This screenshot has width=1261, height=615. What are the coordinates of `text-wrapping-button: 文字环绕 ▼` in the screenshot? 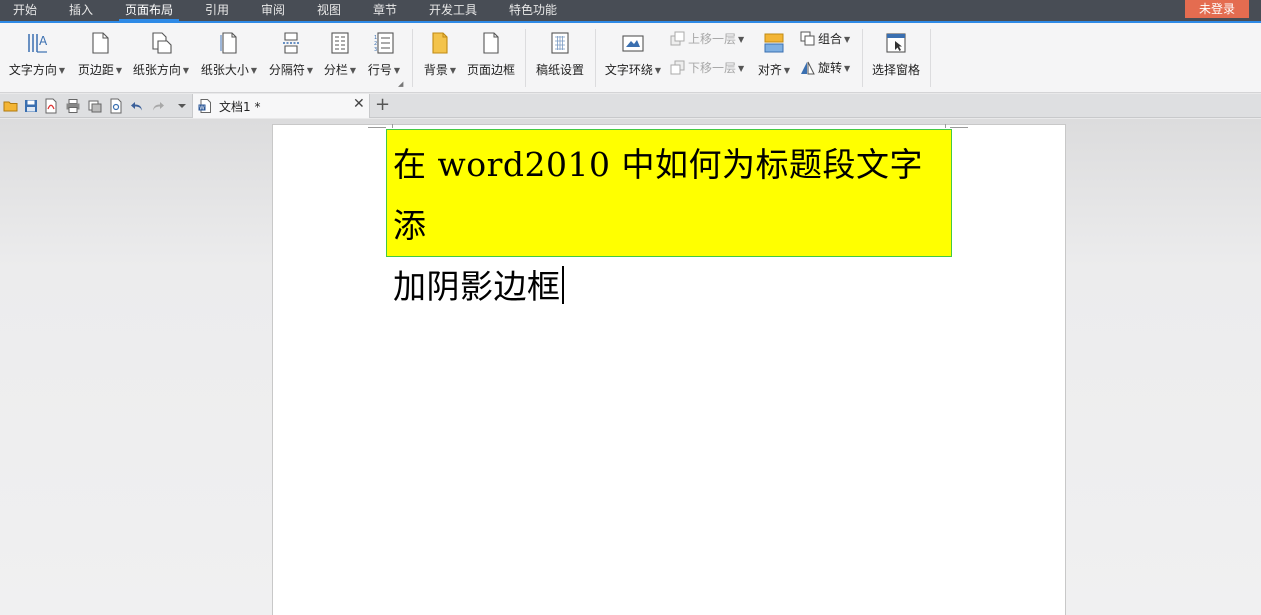 It's located at (633, 58).